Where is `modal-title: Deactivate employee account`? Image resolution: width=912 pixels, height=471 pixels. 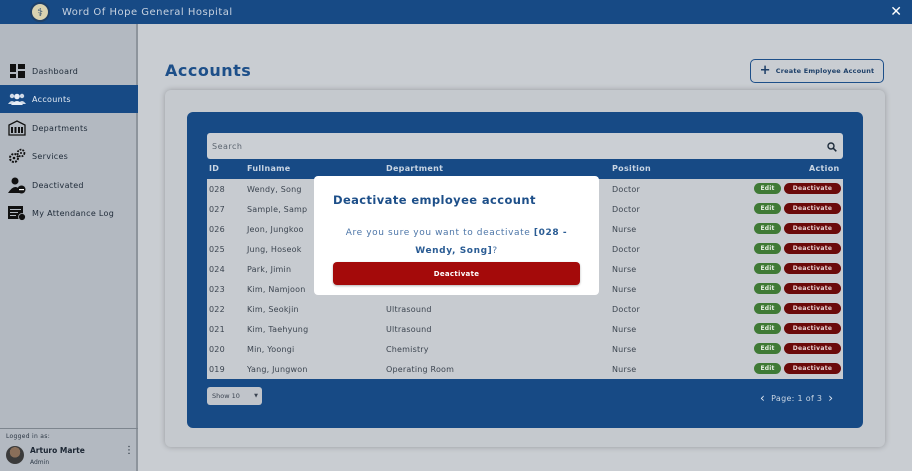
modal-title: Deactivate employee account is located at coordinates (434, 200).